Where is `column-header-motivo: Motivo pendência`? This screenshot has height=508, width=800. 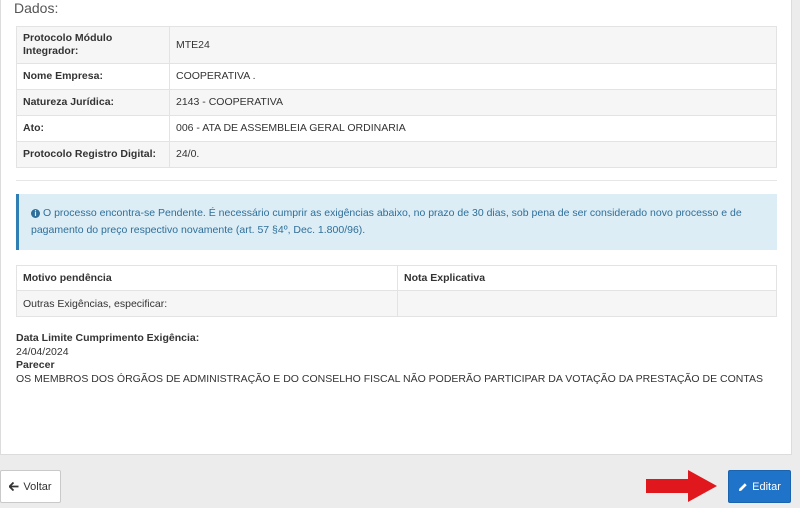 column-header-motivo: Motivo pendência is located at coordinates (207, 278).